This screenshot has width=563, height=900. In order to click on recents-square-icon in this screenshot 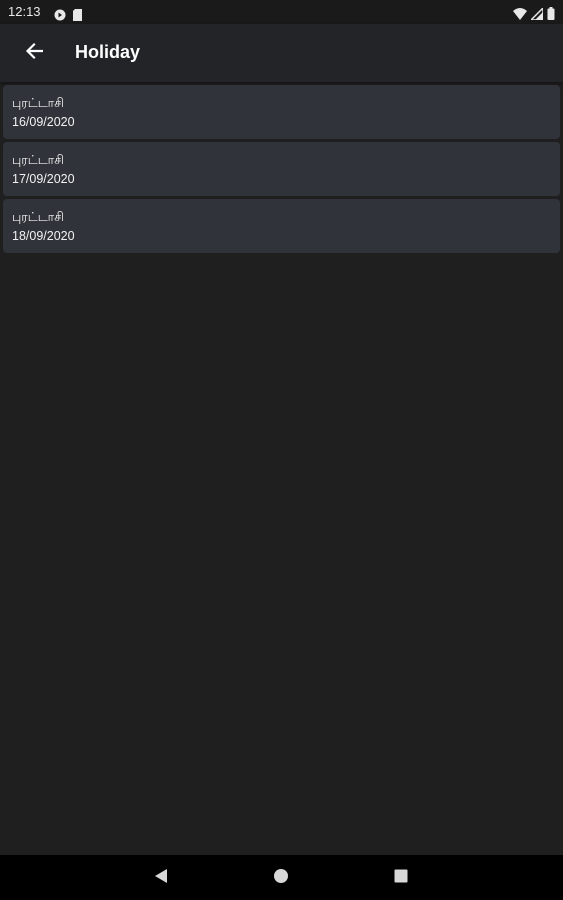, I will do `click(401, 878)`.